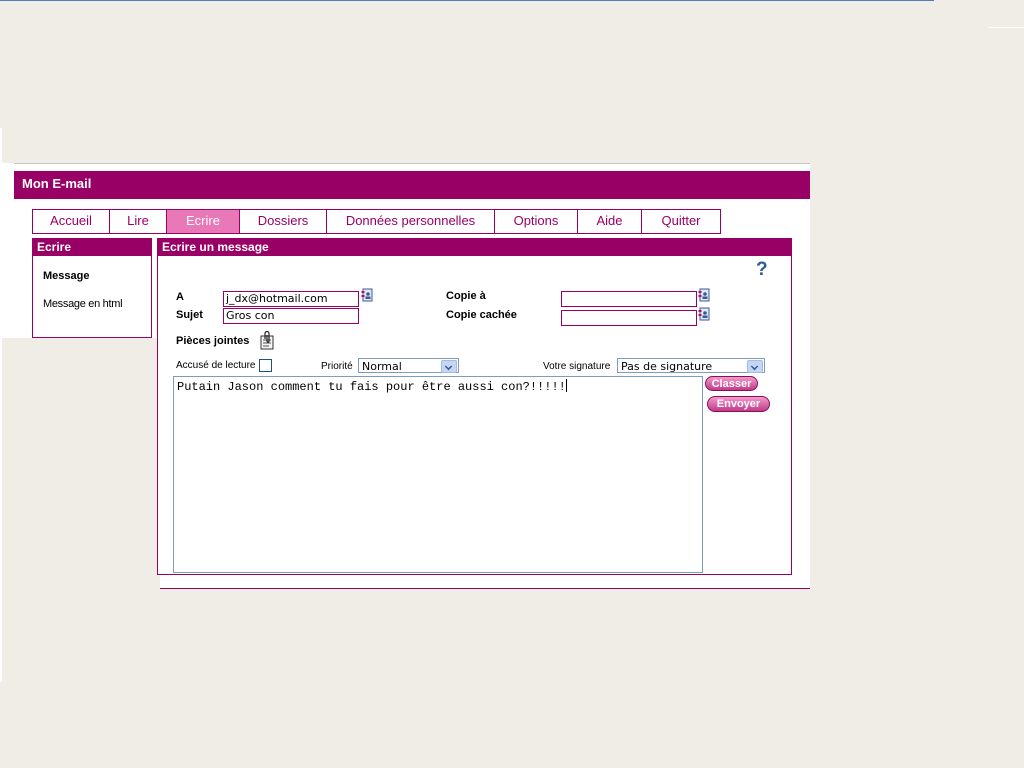 This screenshot has height=768, width=1024. What do you see at coordinates (412, 163) in the screenshot?
I see `page-top-divider` at bounding box center [412, 163].